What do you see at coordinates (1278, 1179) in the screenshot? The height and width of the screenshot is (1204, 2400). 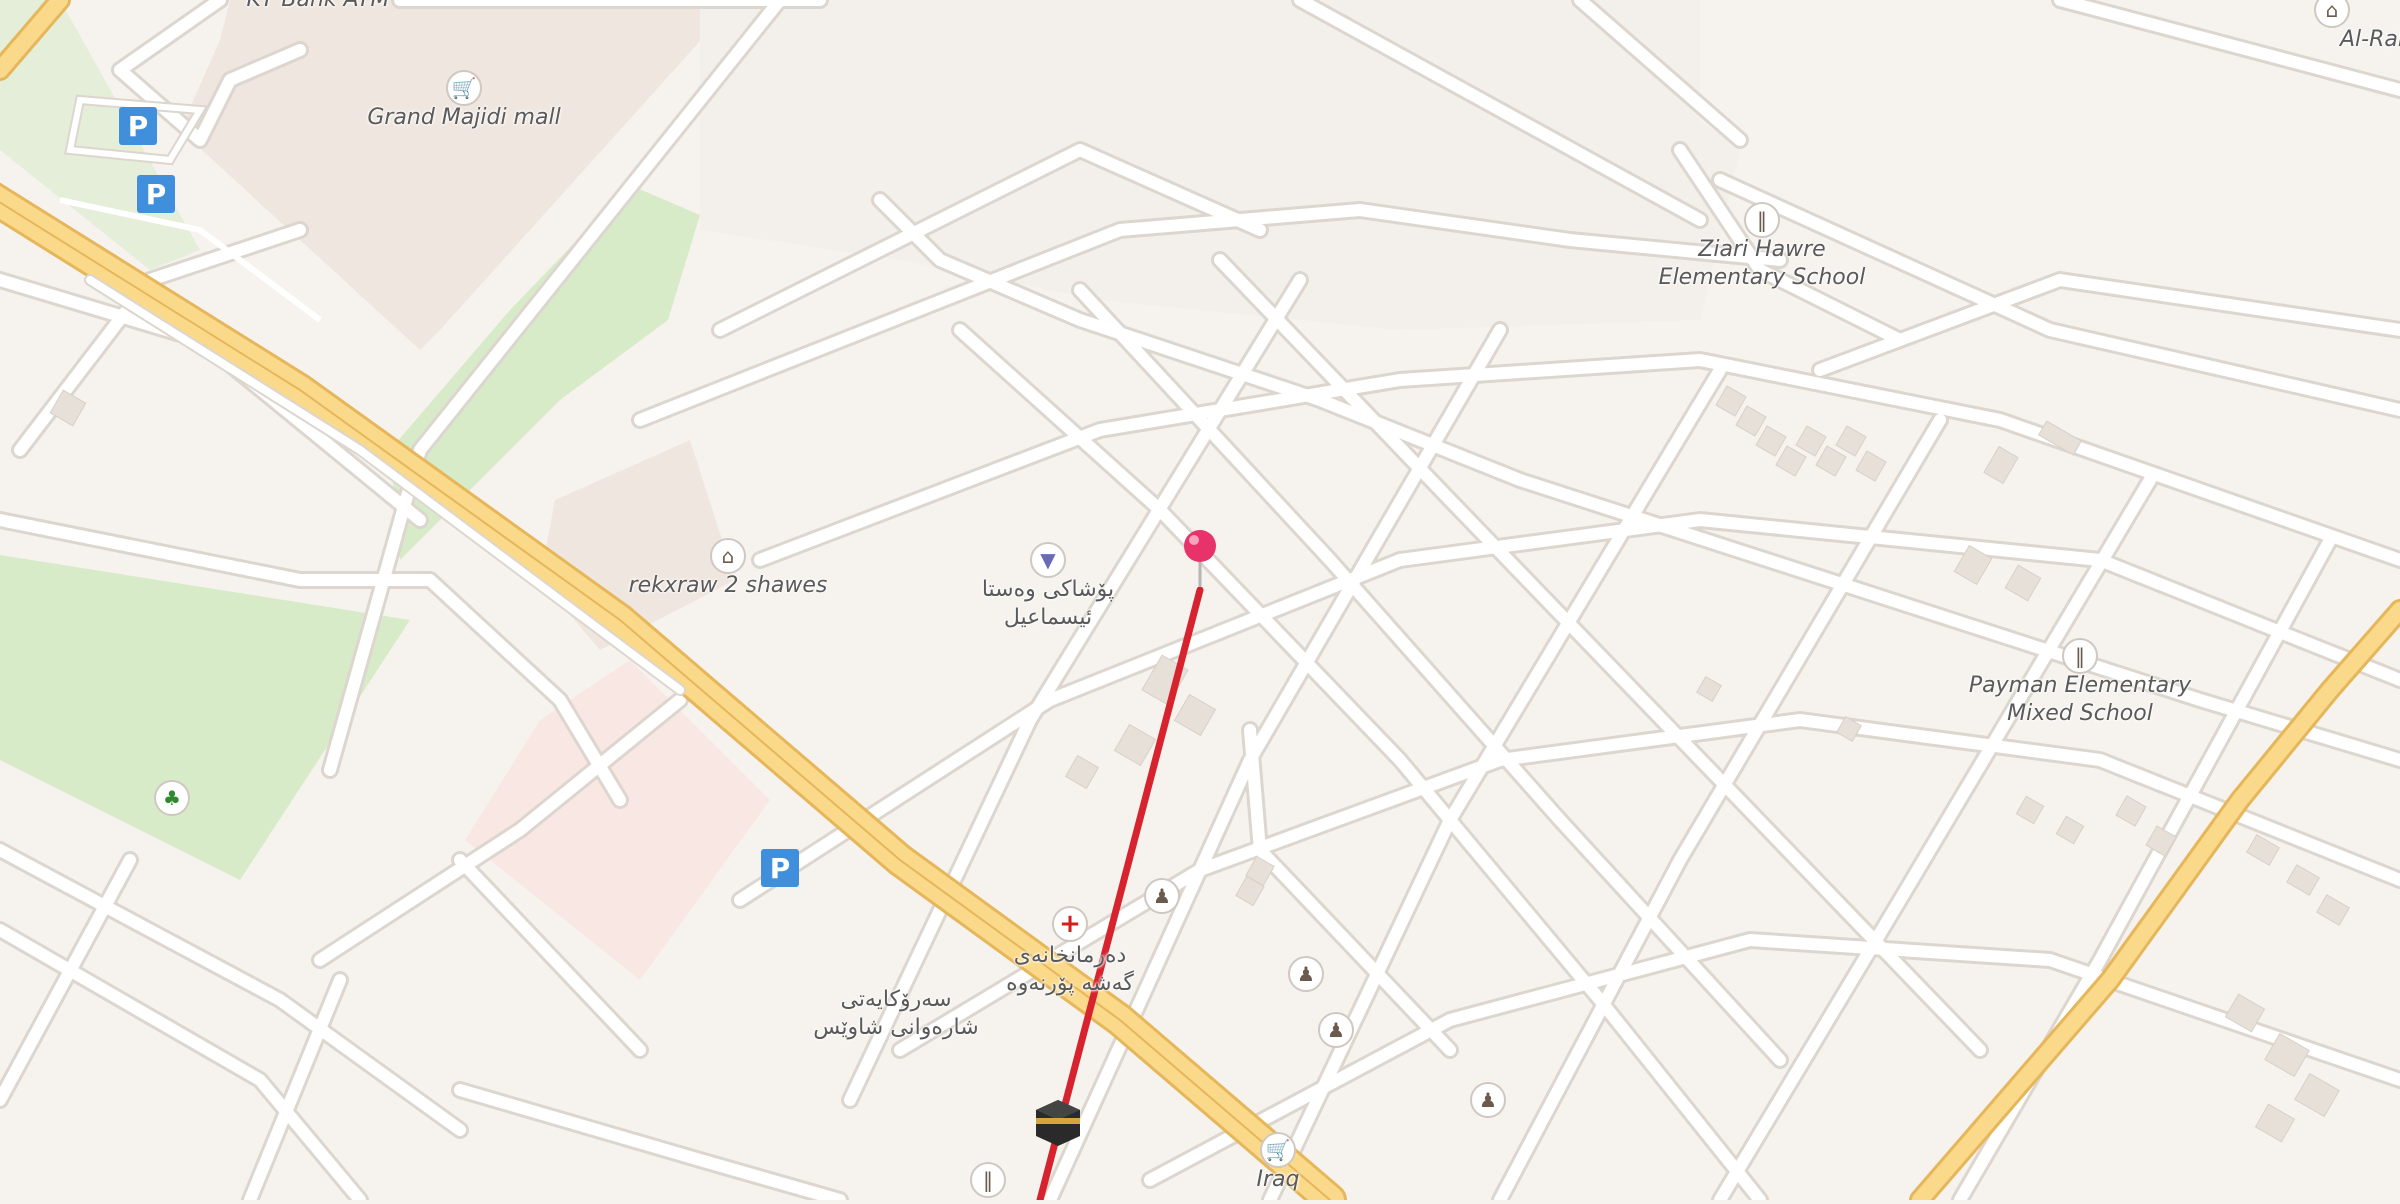 I see `label-iraq: Iraq` at bounding box center [1278, 1179].